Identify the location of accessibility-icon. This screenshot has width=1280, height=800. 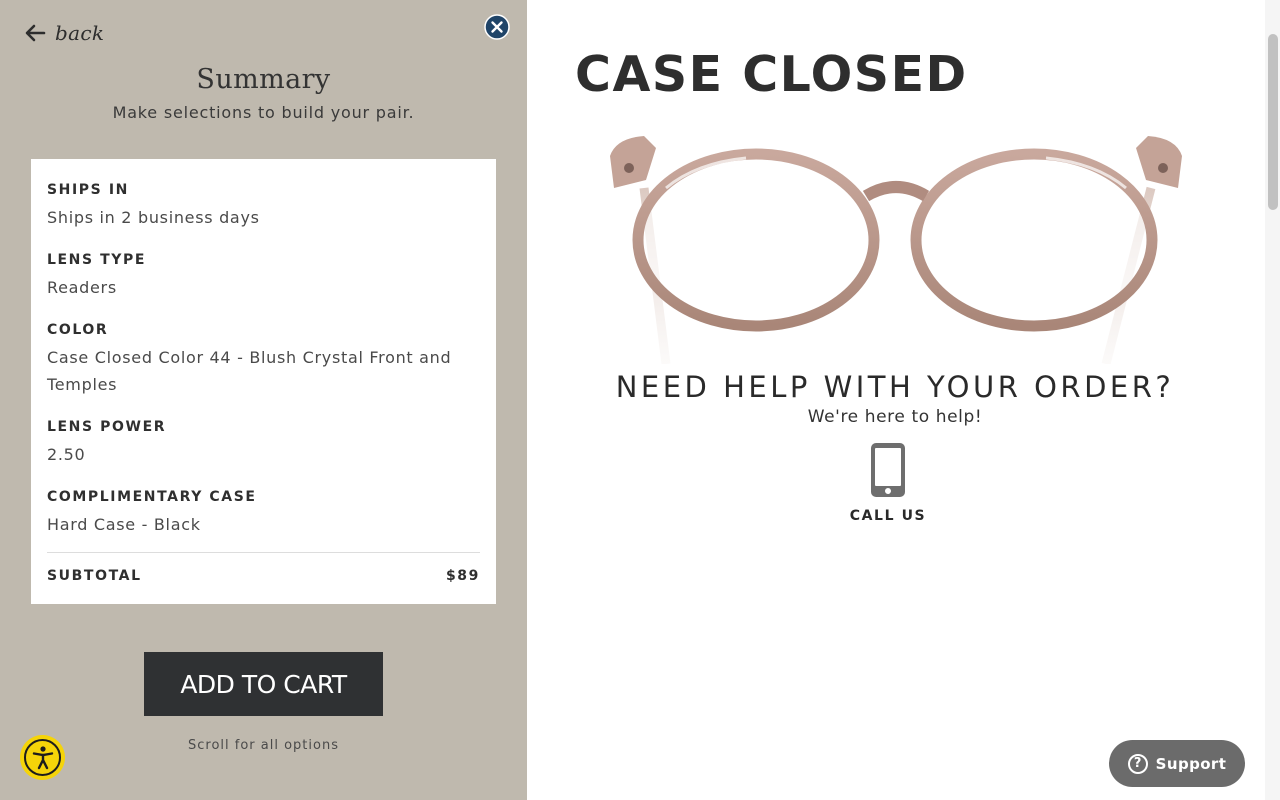
(42, 757).